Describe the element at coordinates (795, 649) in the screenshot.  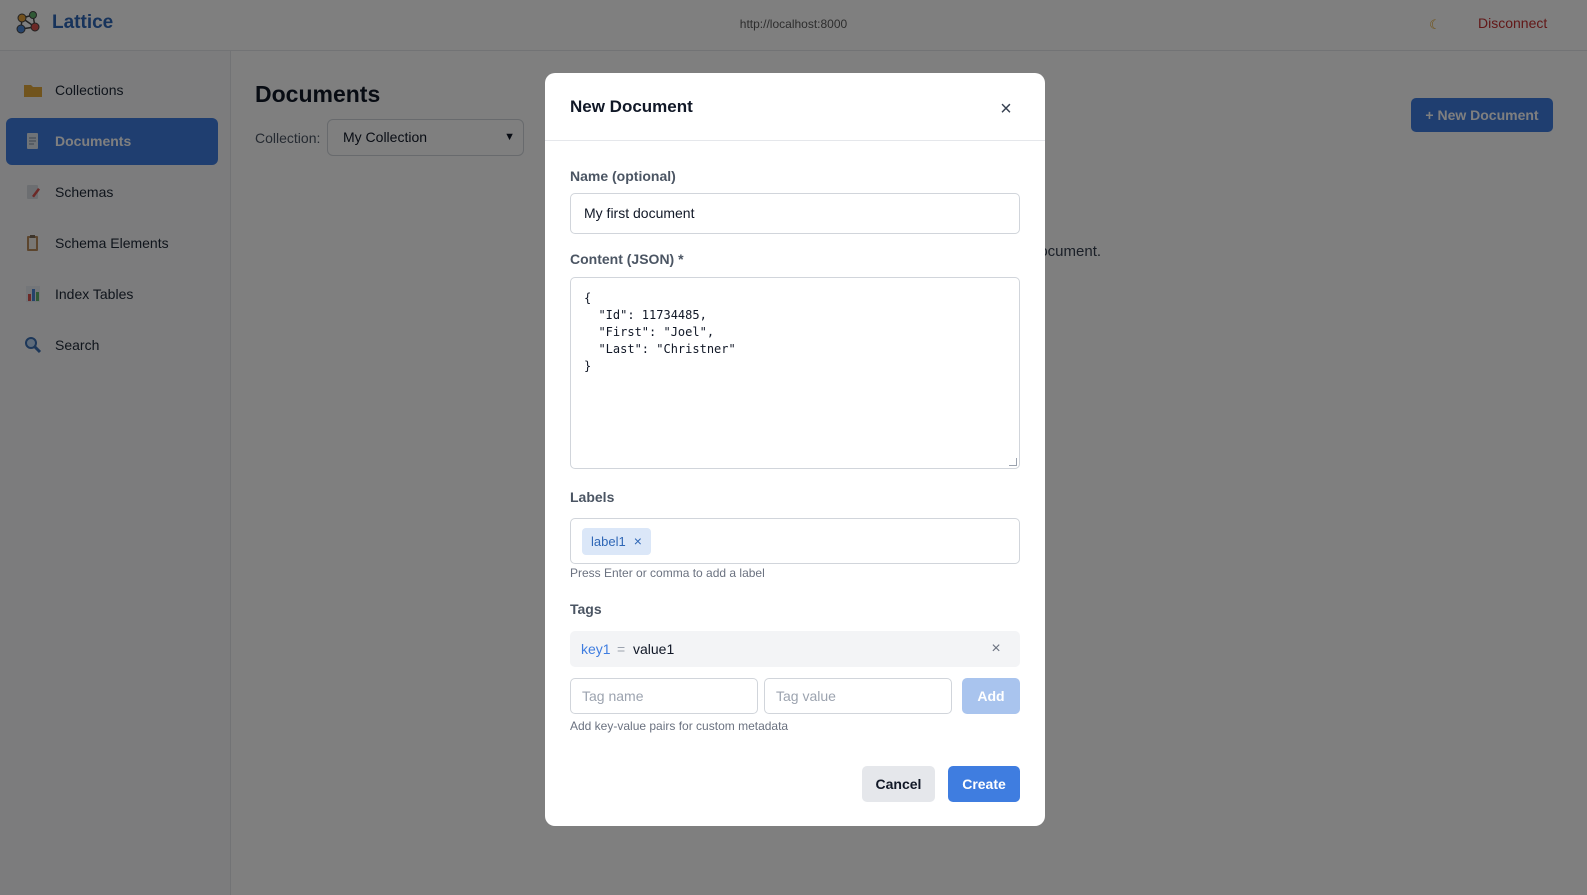
I see `tag-row: key1 = value1 ×` at that location.